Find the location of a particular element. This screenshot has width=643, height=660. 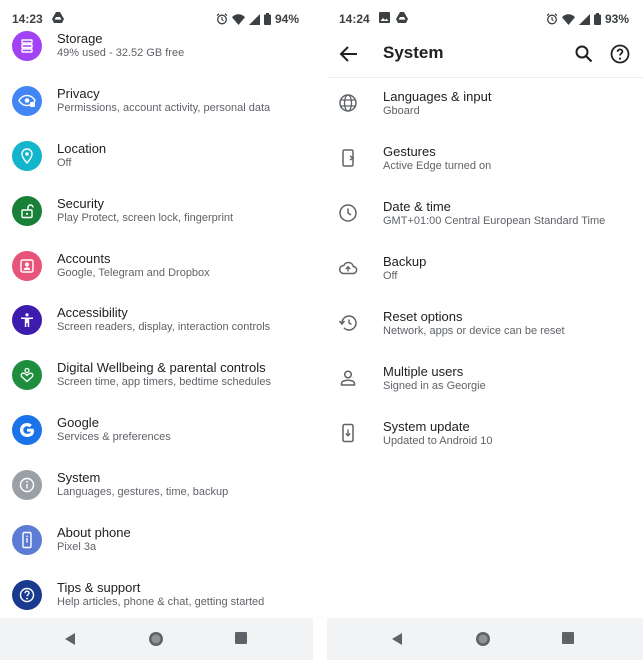

item-title: Location is located at coordinates (82, 148).